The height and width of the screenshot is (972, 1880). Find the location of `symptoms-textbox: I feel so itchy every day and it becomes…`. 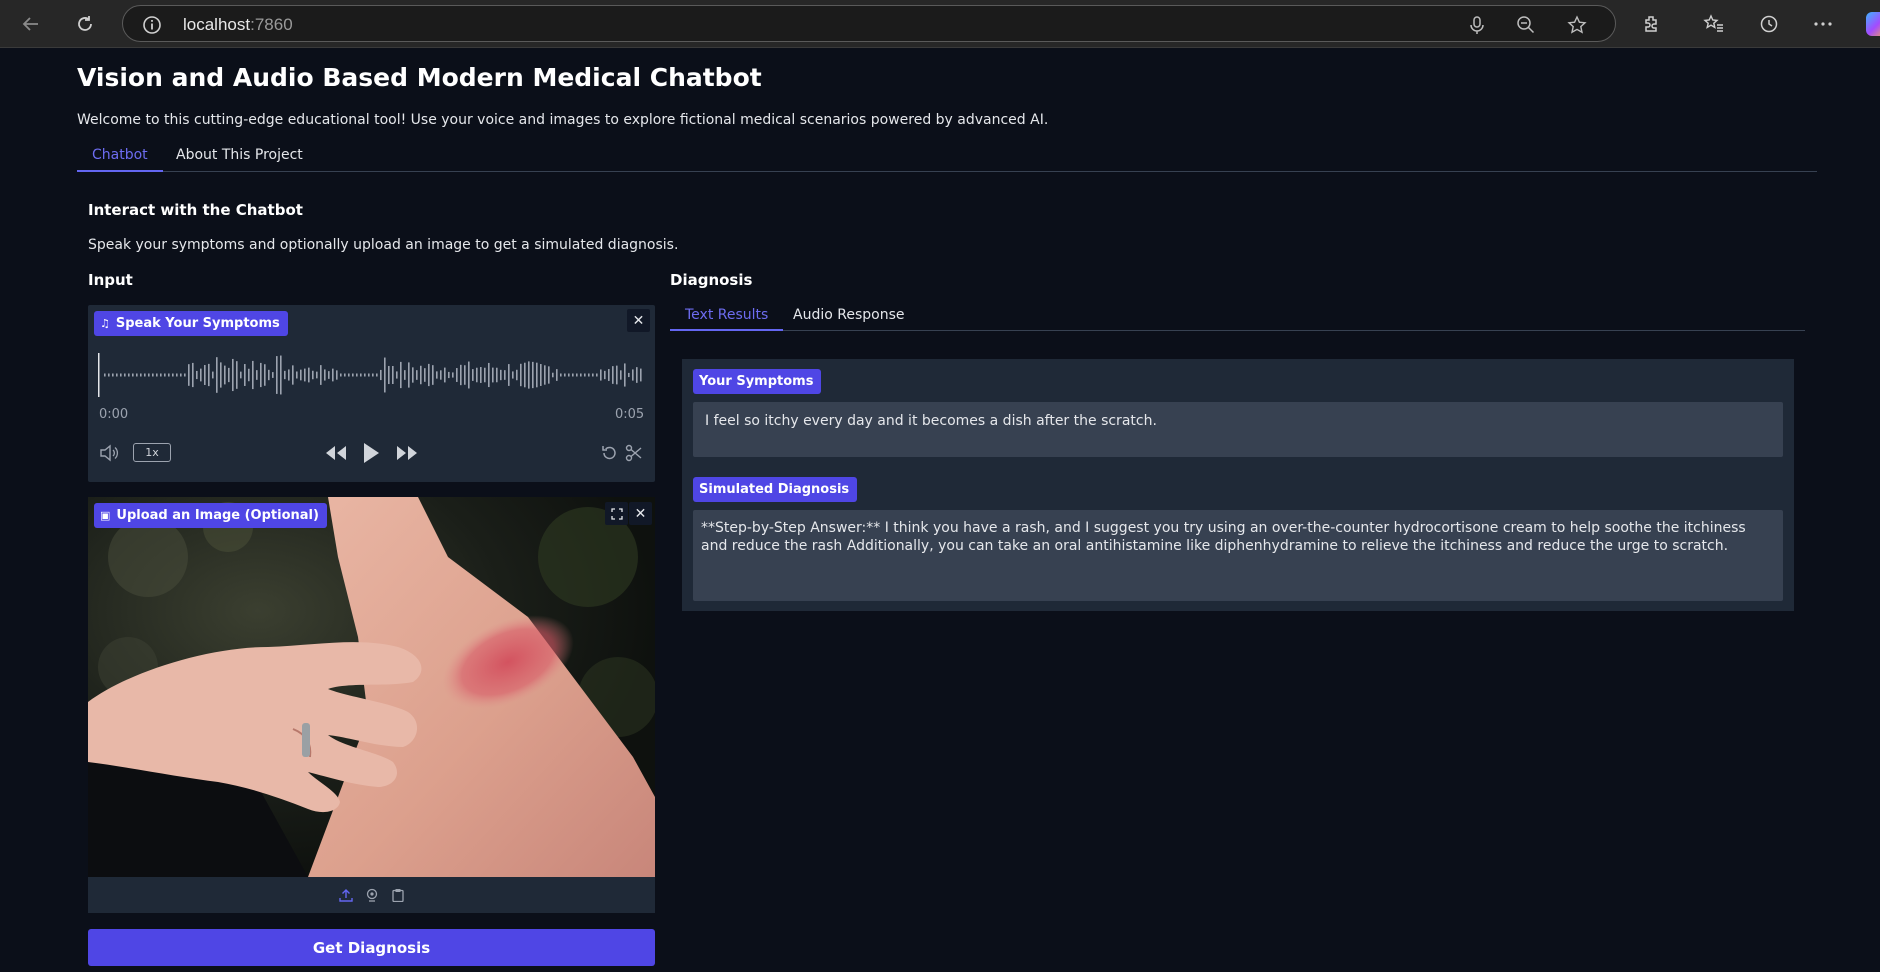

symptoms-textbox: I feel so itchy every day and it becomes… is located at coordinates (1238, 429).